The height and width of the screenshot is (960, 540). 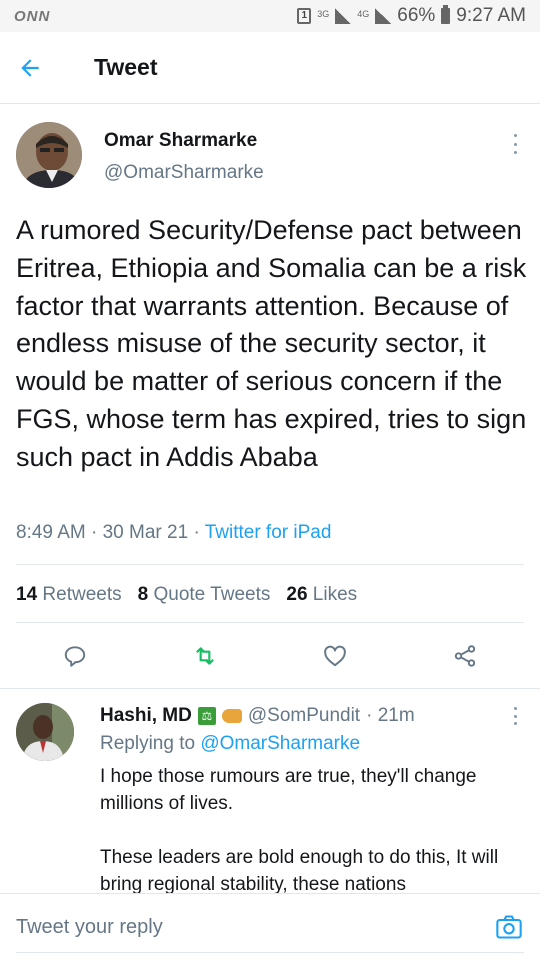 I want to click on reply-button, so click(x=75, y=656).